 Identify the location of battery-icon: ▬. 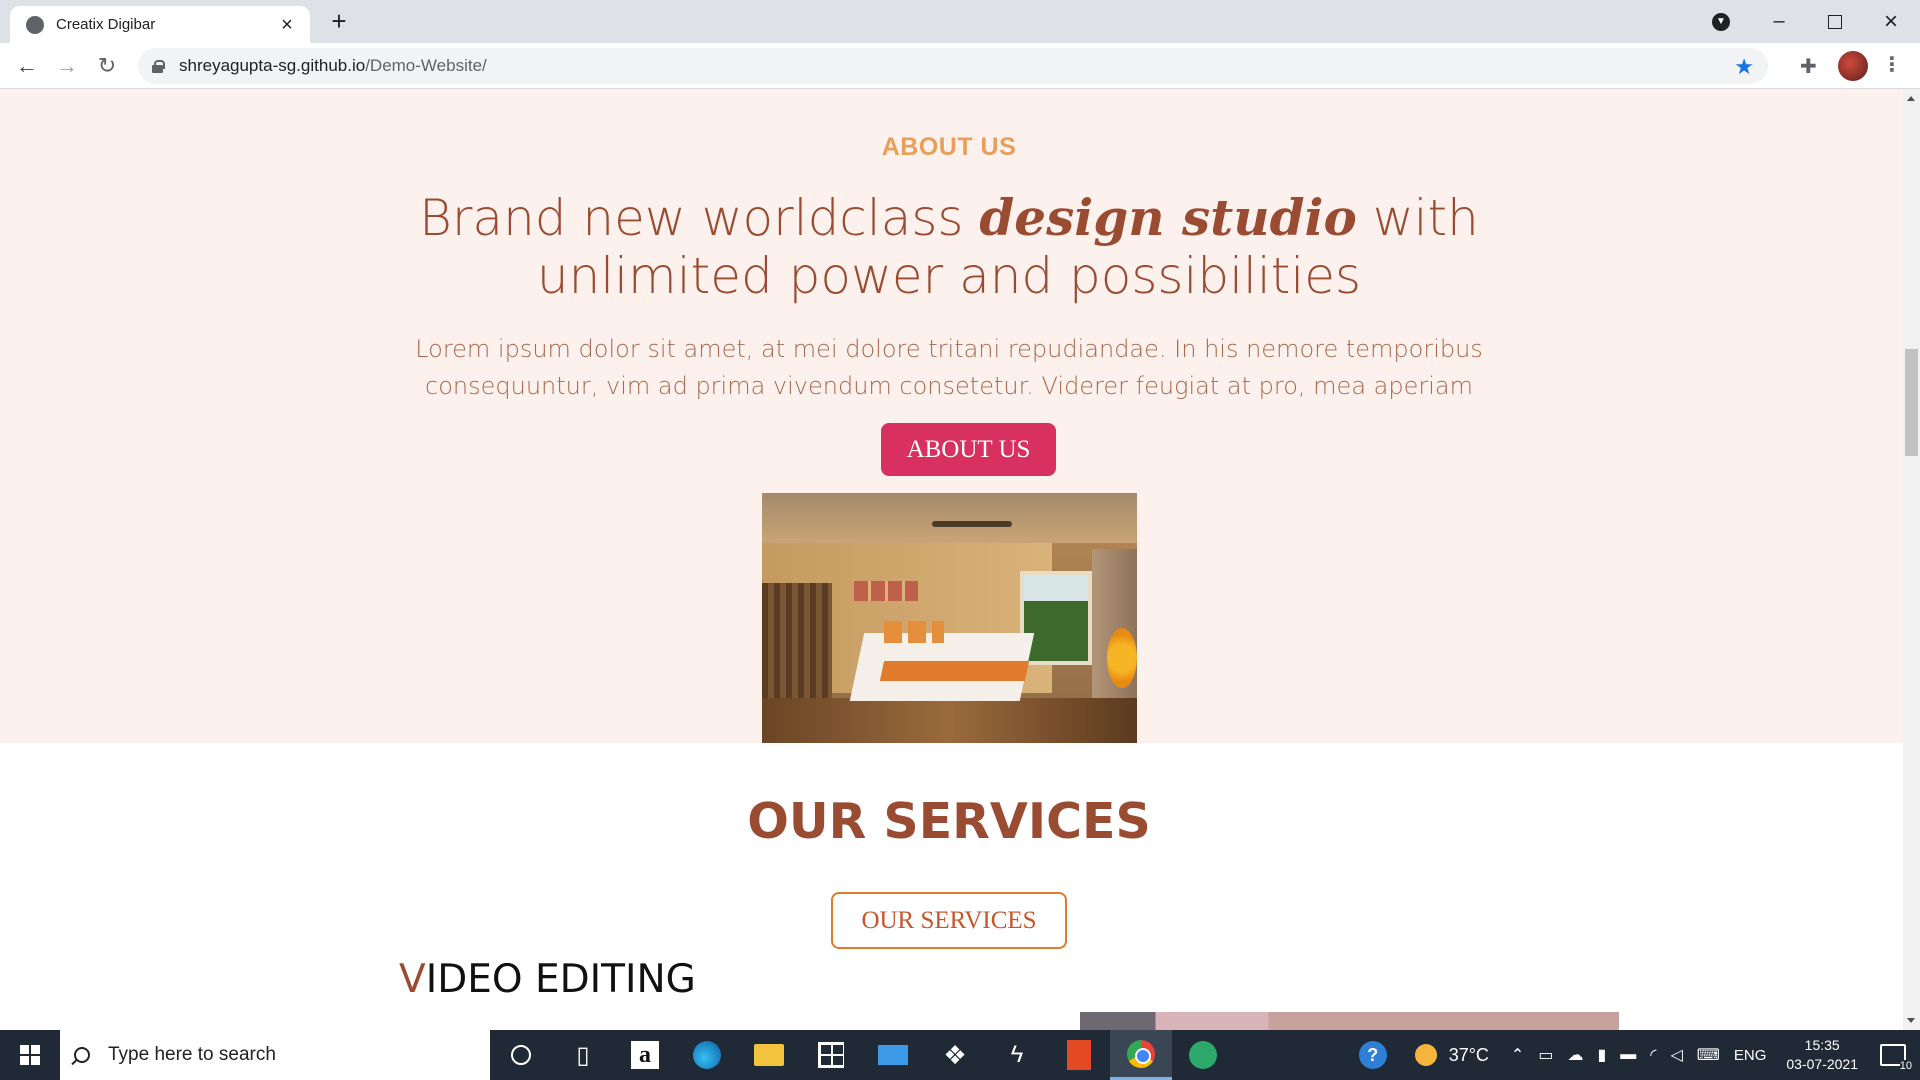
(1628, 1055).